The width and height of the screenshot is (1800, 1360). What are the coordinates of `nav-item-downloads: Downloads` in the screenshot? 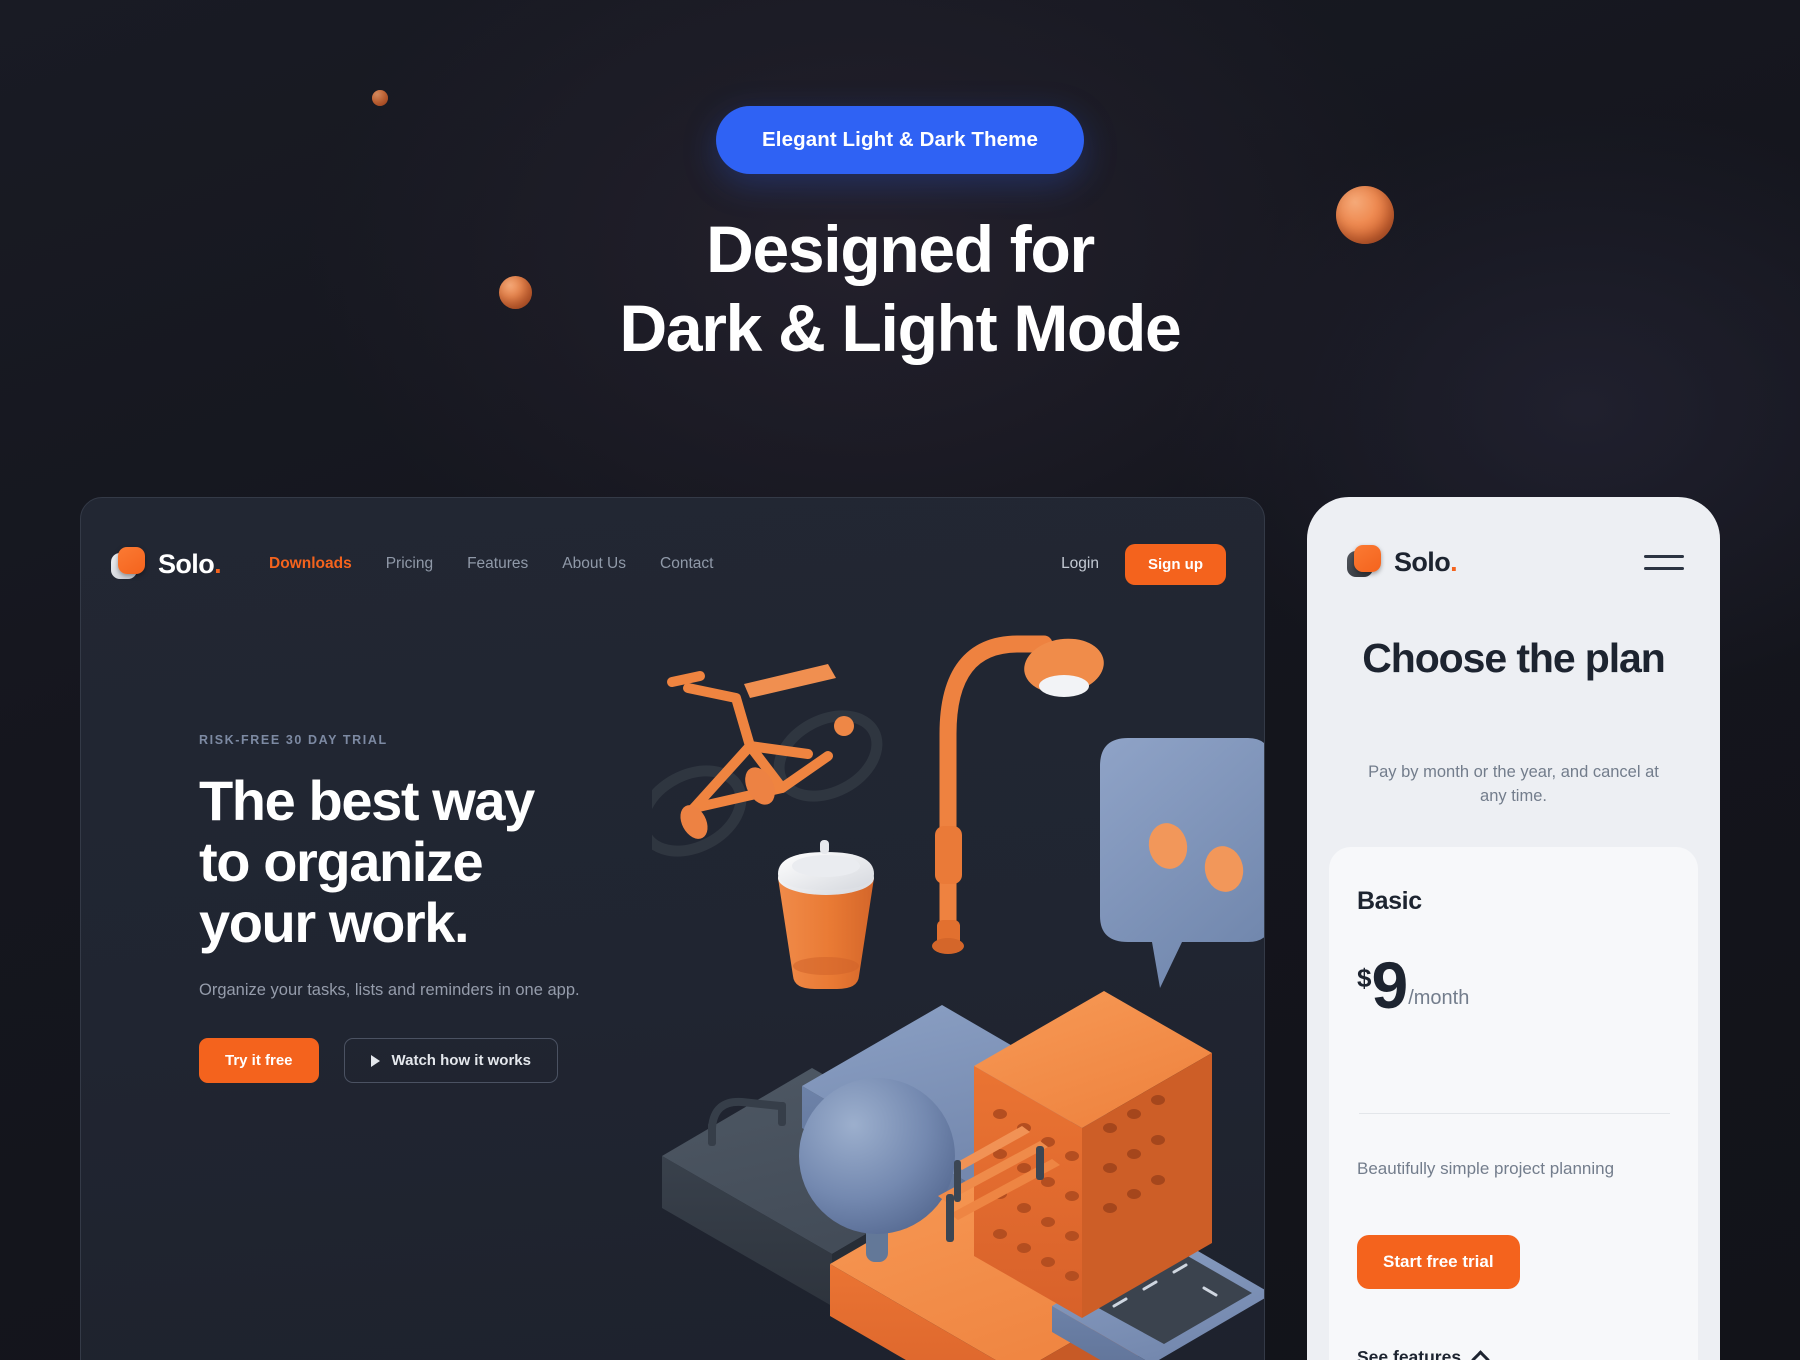 It's located at (310, 564).